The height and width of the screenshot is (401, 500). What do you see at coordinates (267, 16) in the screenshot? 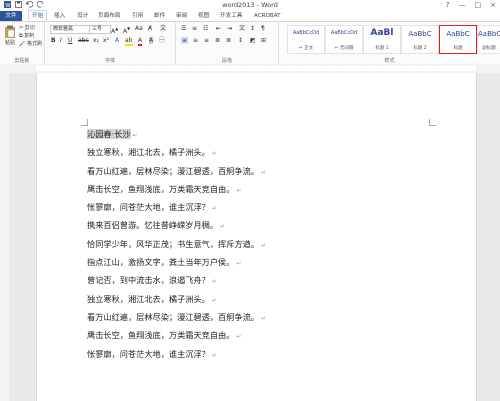
I see `tab-acrobat: ACROBAT` at bounding box center [267, 16].